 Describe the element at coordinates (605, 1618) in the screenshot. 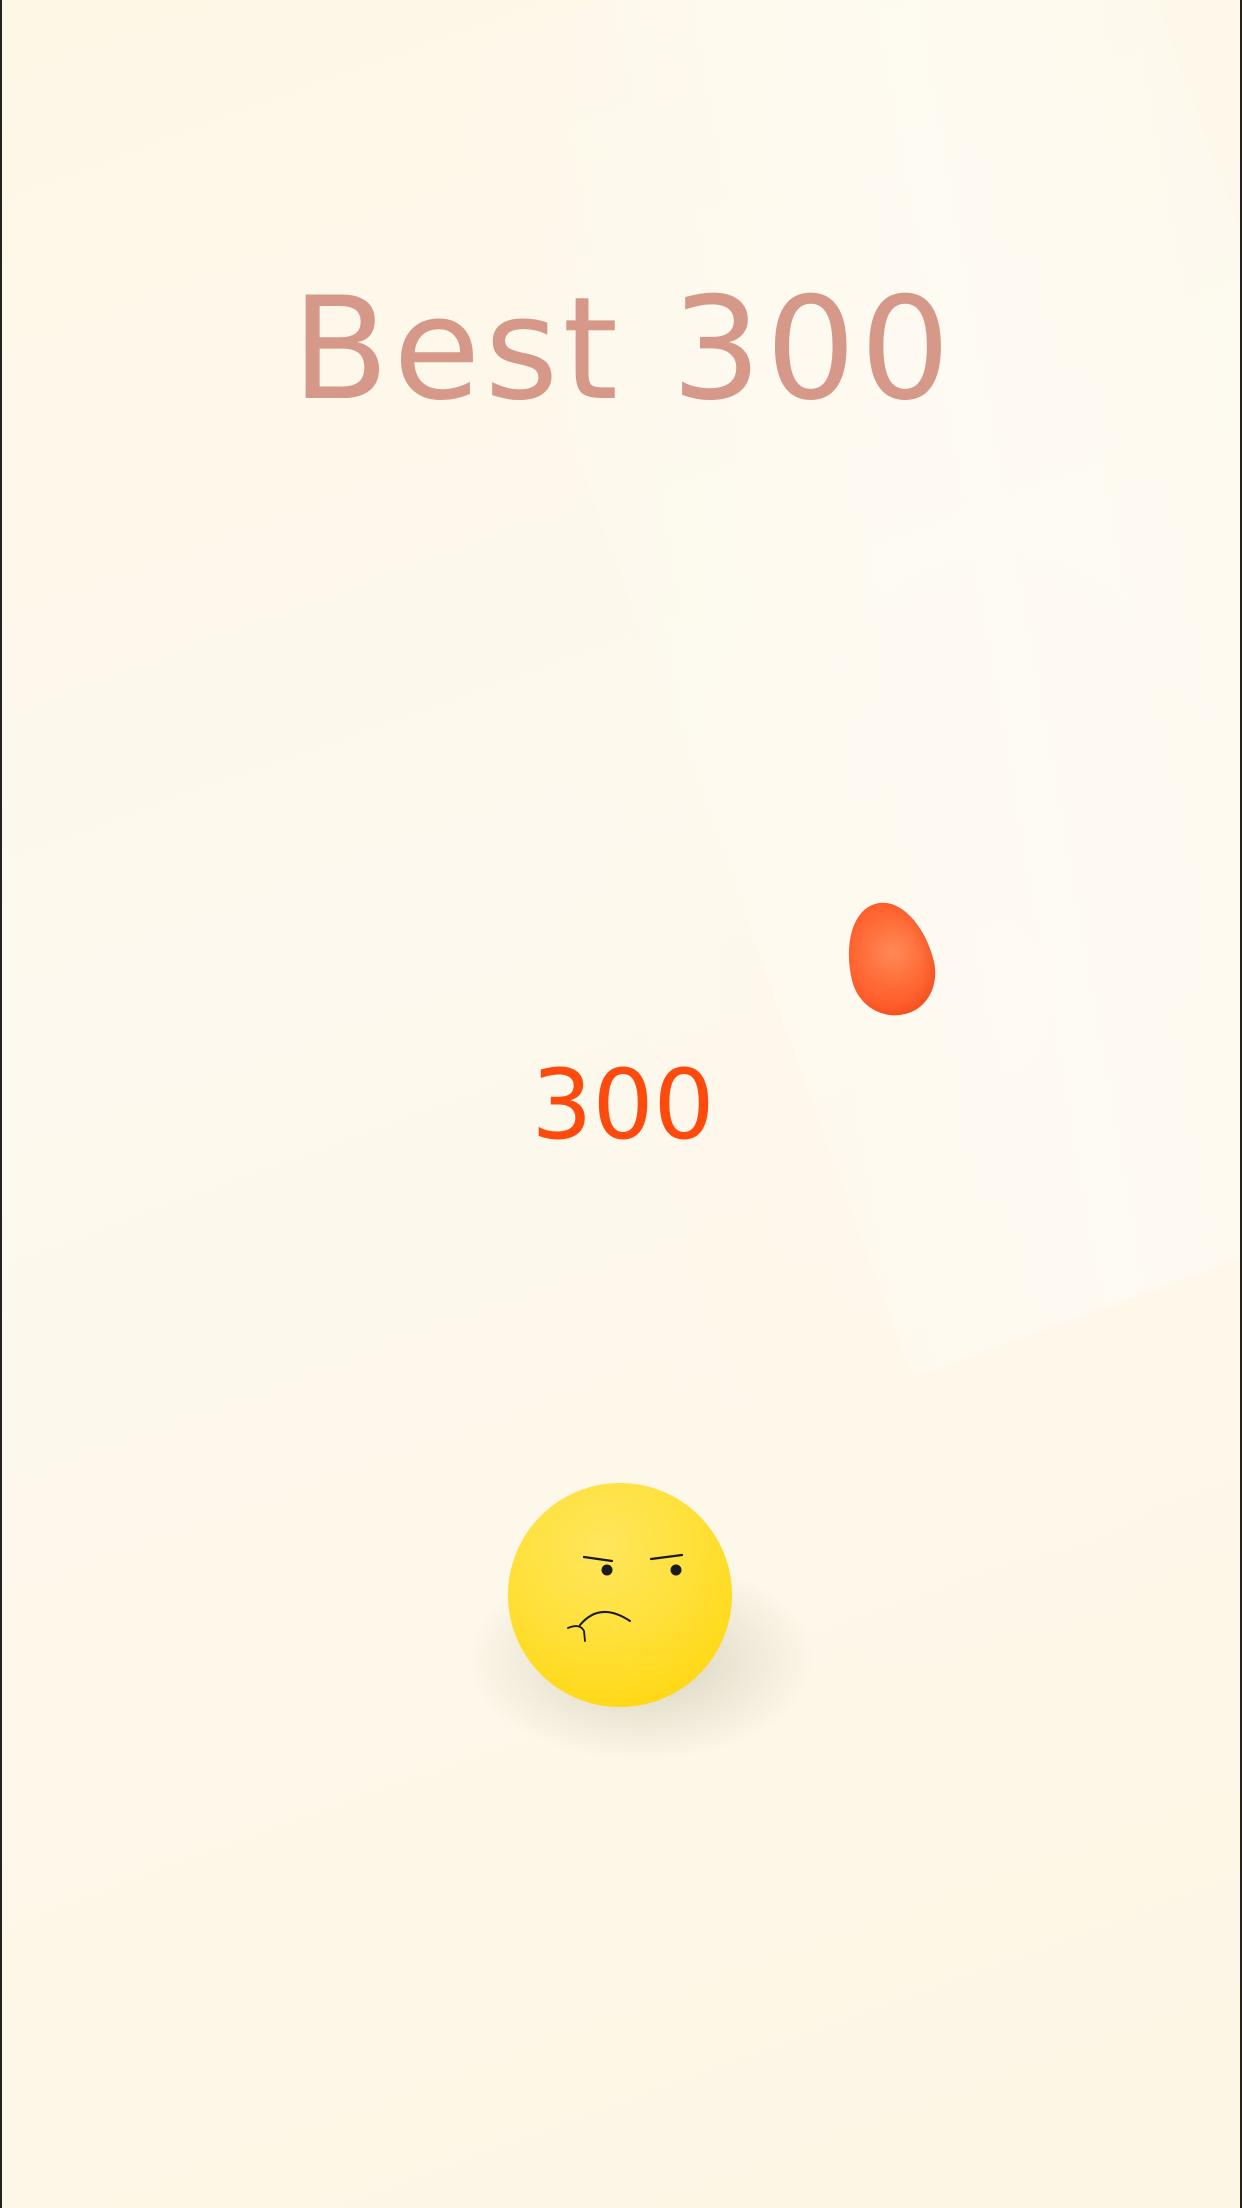

I see `mouth` at that location.